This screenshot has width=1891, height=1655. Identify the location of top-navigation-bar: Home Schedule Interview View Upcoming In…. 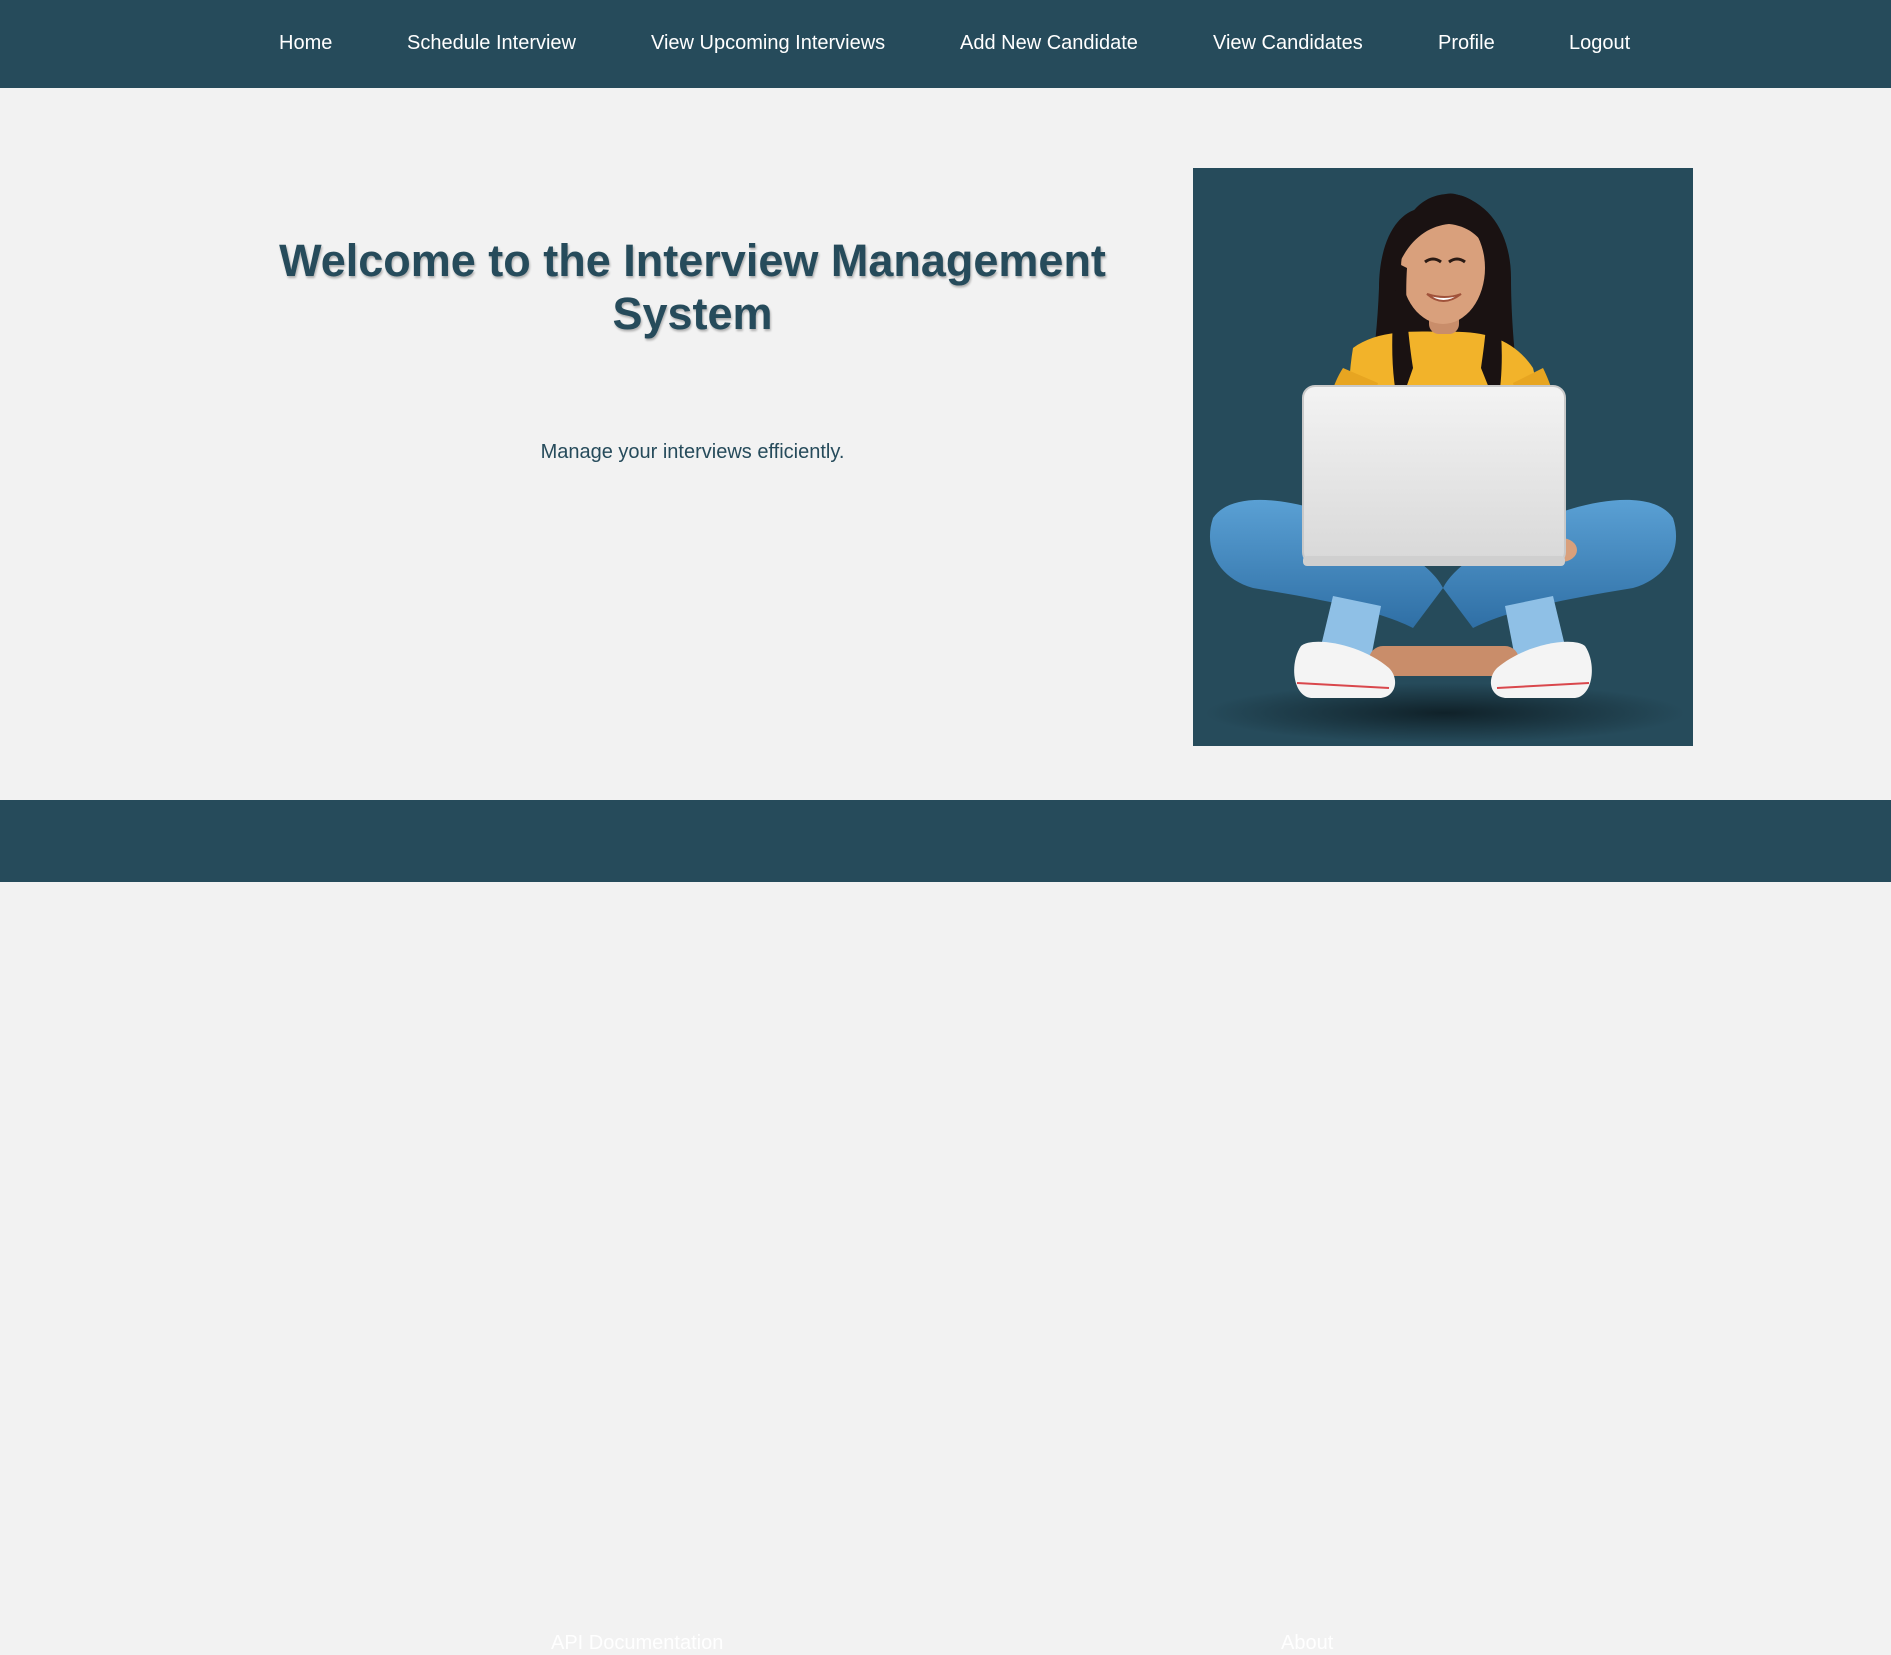
(945, 44).